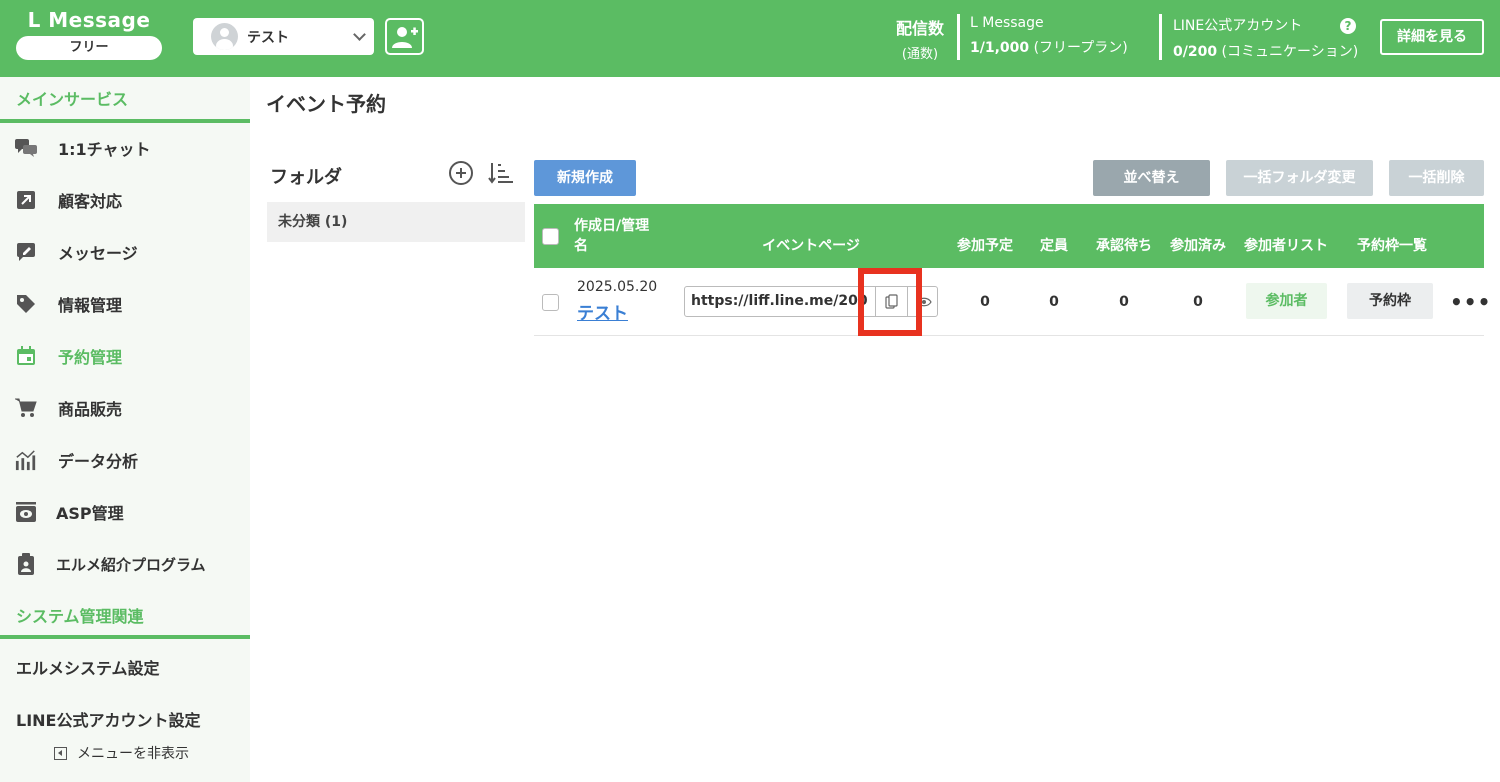  What do you see at coordinates (108, 719) in the screenshot?
I see `sidebar-link-line-settings: LINE公式アカウント設定` at bounding box center [108, 719].